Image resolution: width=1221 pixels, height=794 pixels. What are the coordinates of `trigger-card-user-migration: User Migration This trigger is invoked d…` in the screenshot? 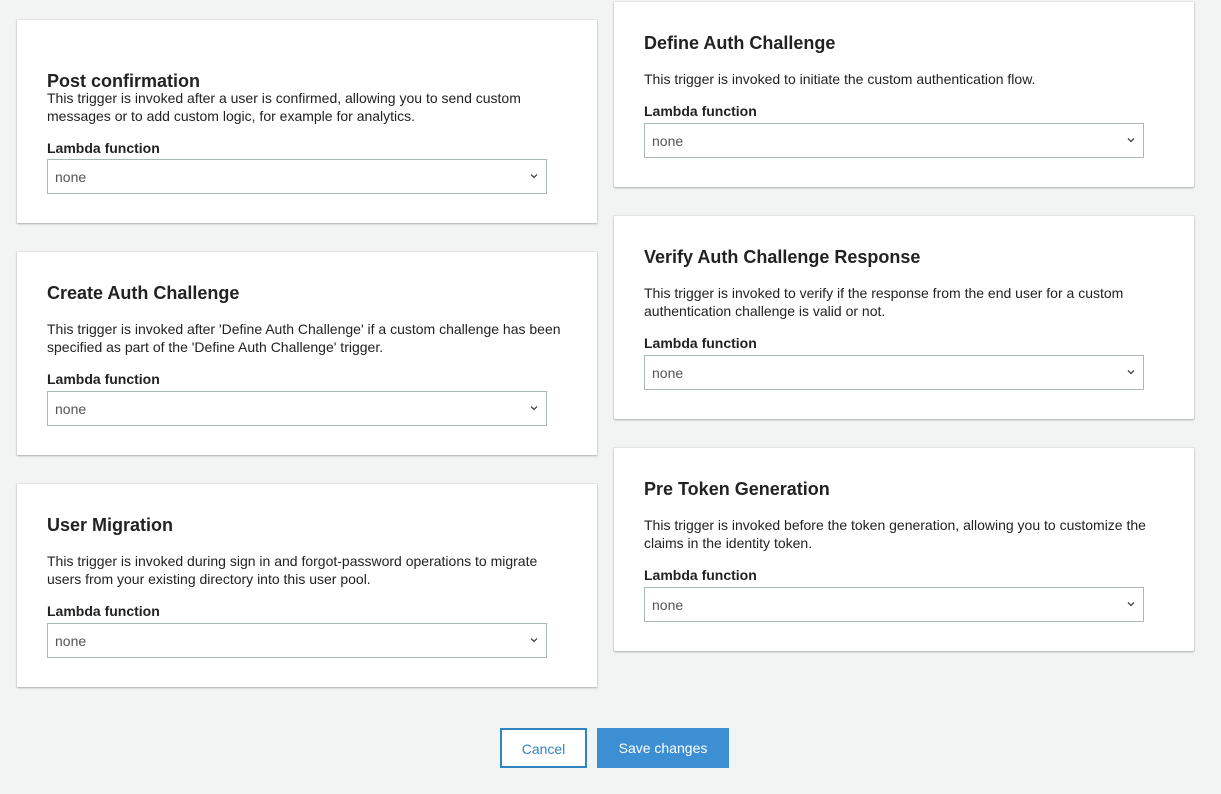 It's located at (307, 585).